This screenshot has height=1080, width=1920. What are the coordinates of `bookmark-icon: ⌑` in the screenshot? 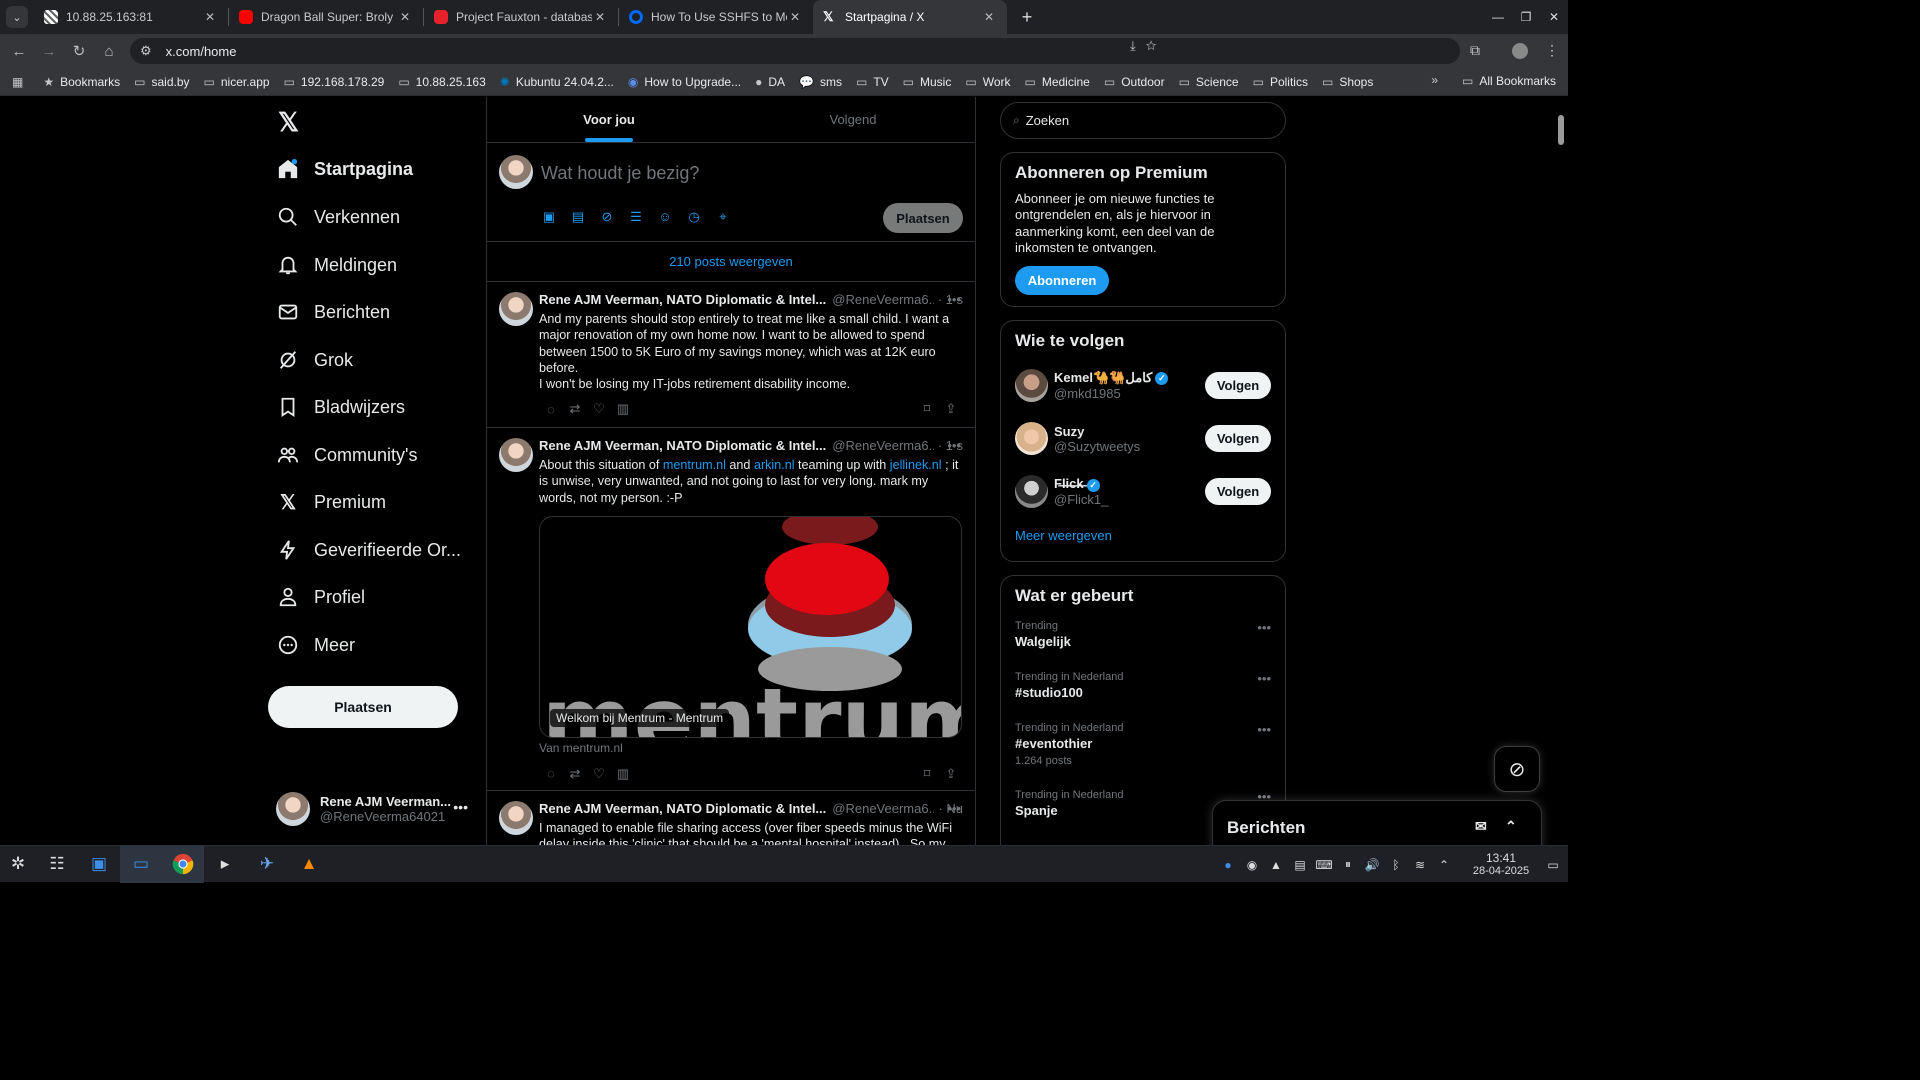 It's located at (927, 409).